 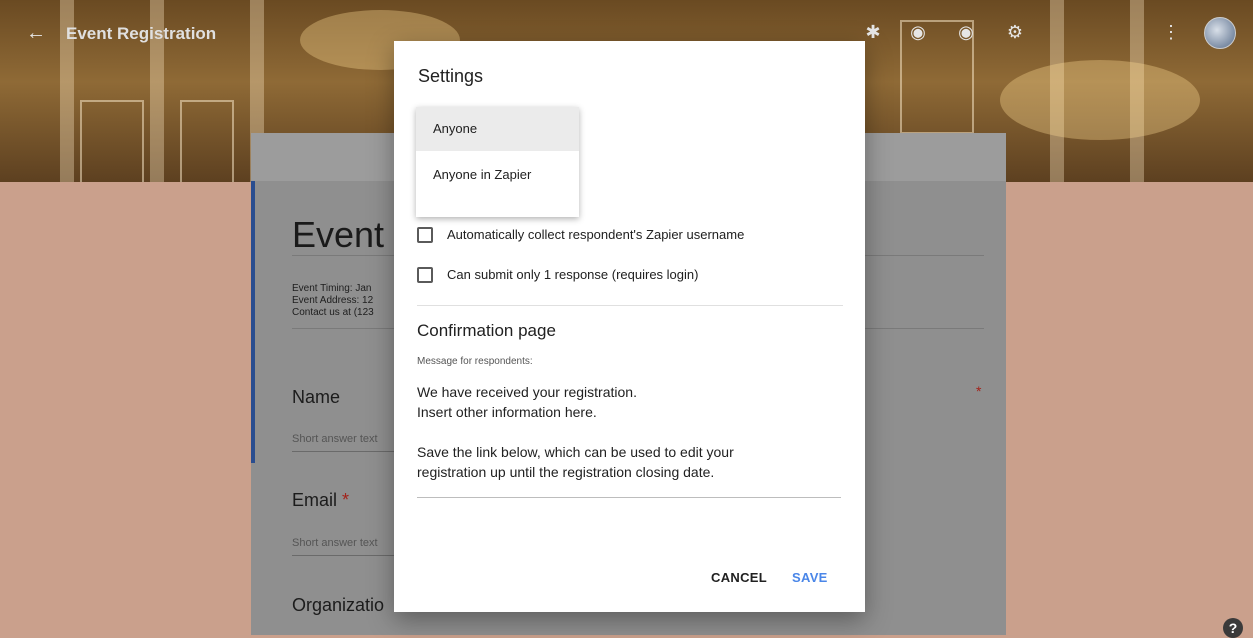 What do you see at coordinates (451, 76) in the screenshot?
I see `dialog-title: Settings` at bounding box center [451, 76].